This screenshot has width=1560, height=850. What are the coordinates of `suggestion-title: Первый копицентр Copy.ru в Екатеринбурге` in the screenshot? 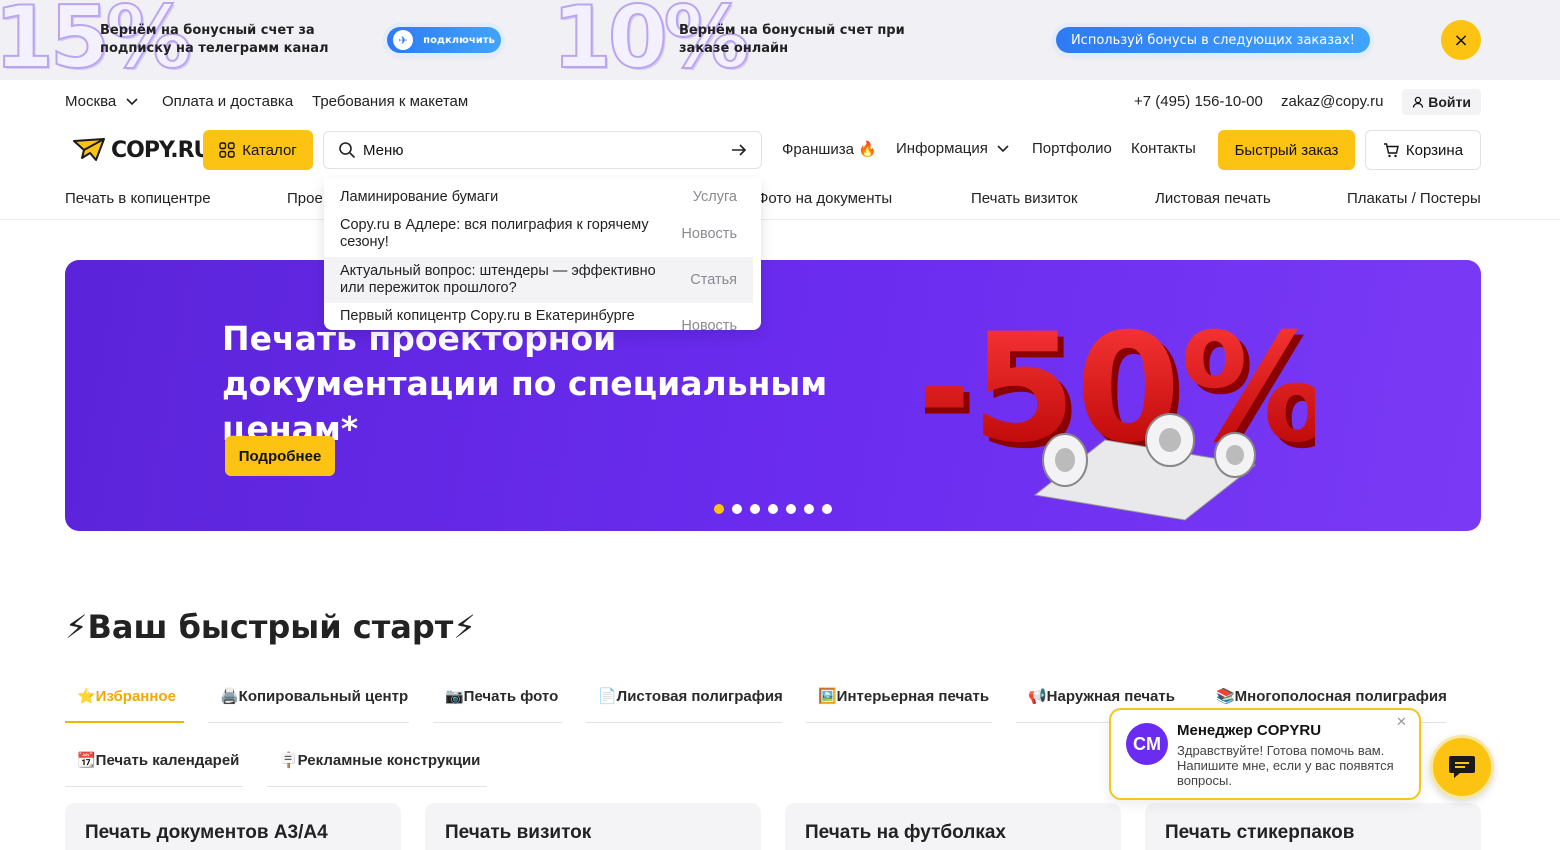 It's located at (487, 316).